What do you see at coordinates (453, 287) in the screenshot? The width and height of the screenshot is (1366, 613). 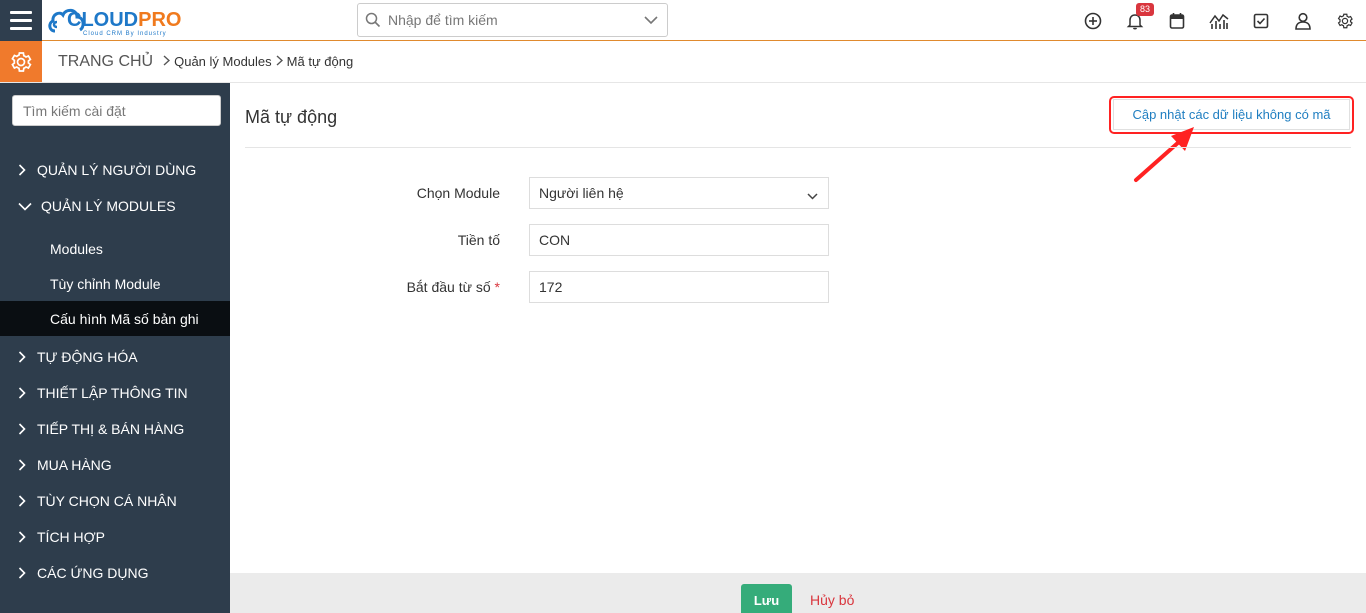 I see `start-number-label: Bắt đầu từ số *` at bounding box center [453, 287].